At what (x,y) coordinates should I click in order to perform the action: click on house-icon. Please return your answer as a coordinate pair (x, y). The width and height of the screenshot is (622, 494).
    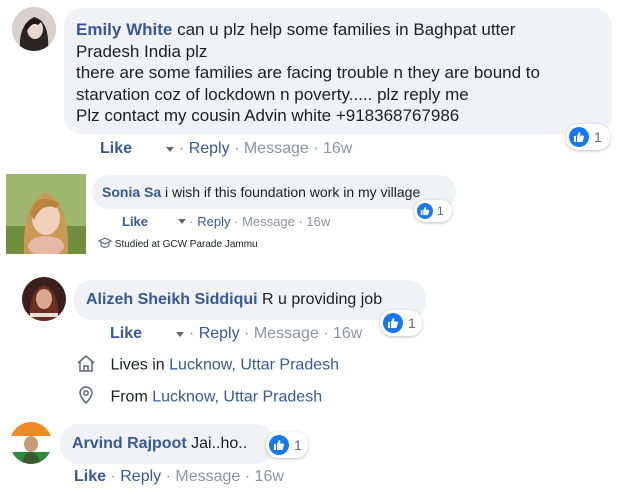
    Looking at the image, I should click on (87, 365).